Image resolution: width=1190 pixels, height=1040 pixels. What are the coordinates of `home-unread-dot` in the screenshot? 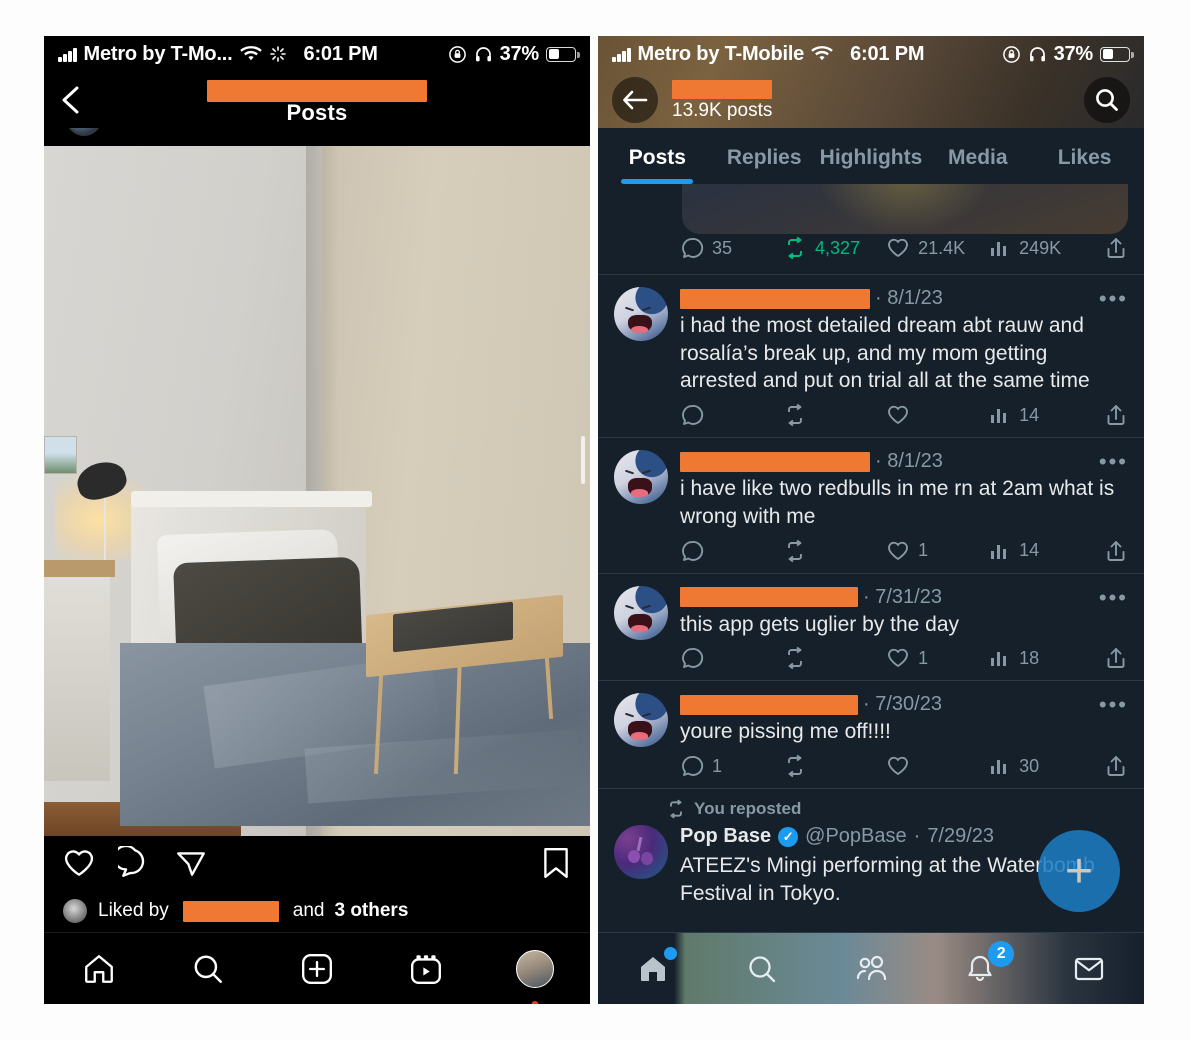 It's located at (670, 953).